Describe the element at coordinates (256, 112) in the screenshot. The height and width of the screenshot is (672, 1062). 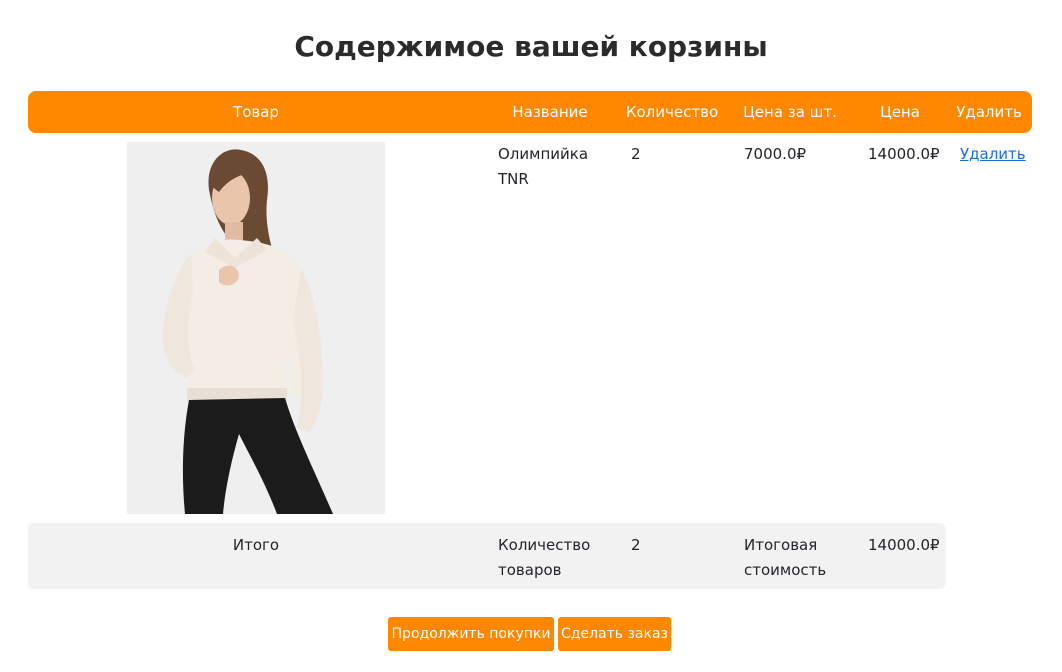
I see `header-product: Товар` at that location.